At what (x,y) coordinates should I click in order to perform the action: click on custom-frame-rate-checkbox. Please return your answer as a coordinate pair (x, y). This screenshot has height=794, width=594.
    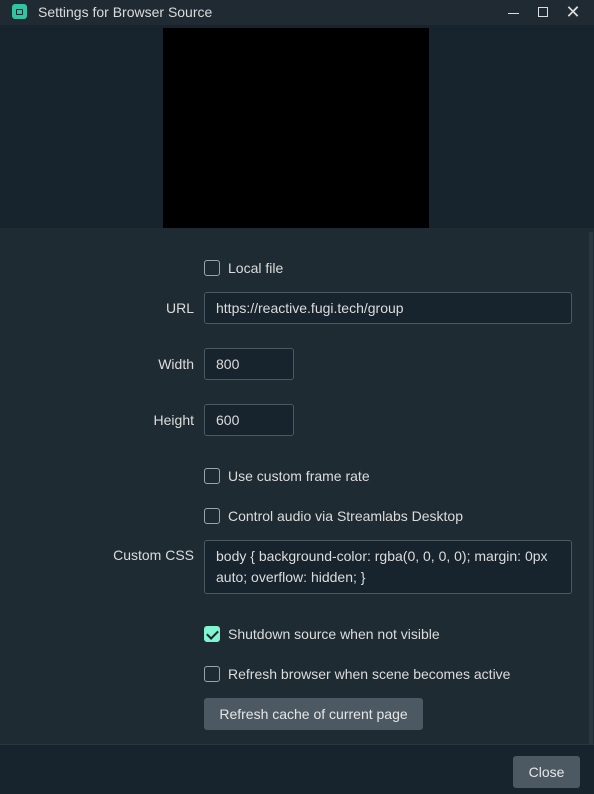
    Looking at the image, I should click on (212, 476).